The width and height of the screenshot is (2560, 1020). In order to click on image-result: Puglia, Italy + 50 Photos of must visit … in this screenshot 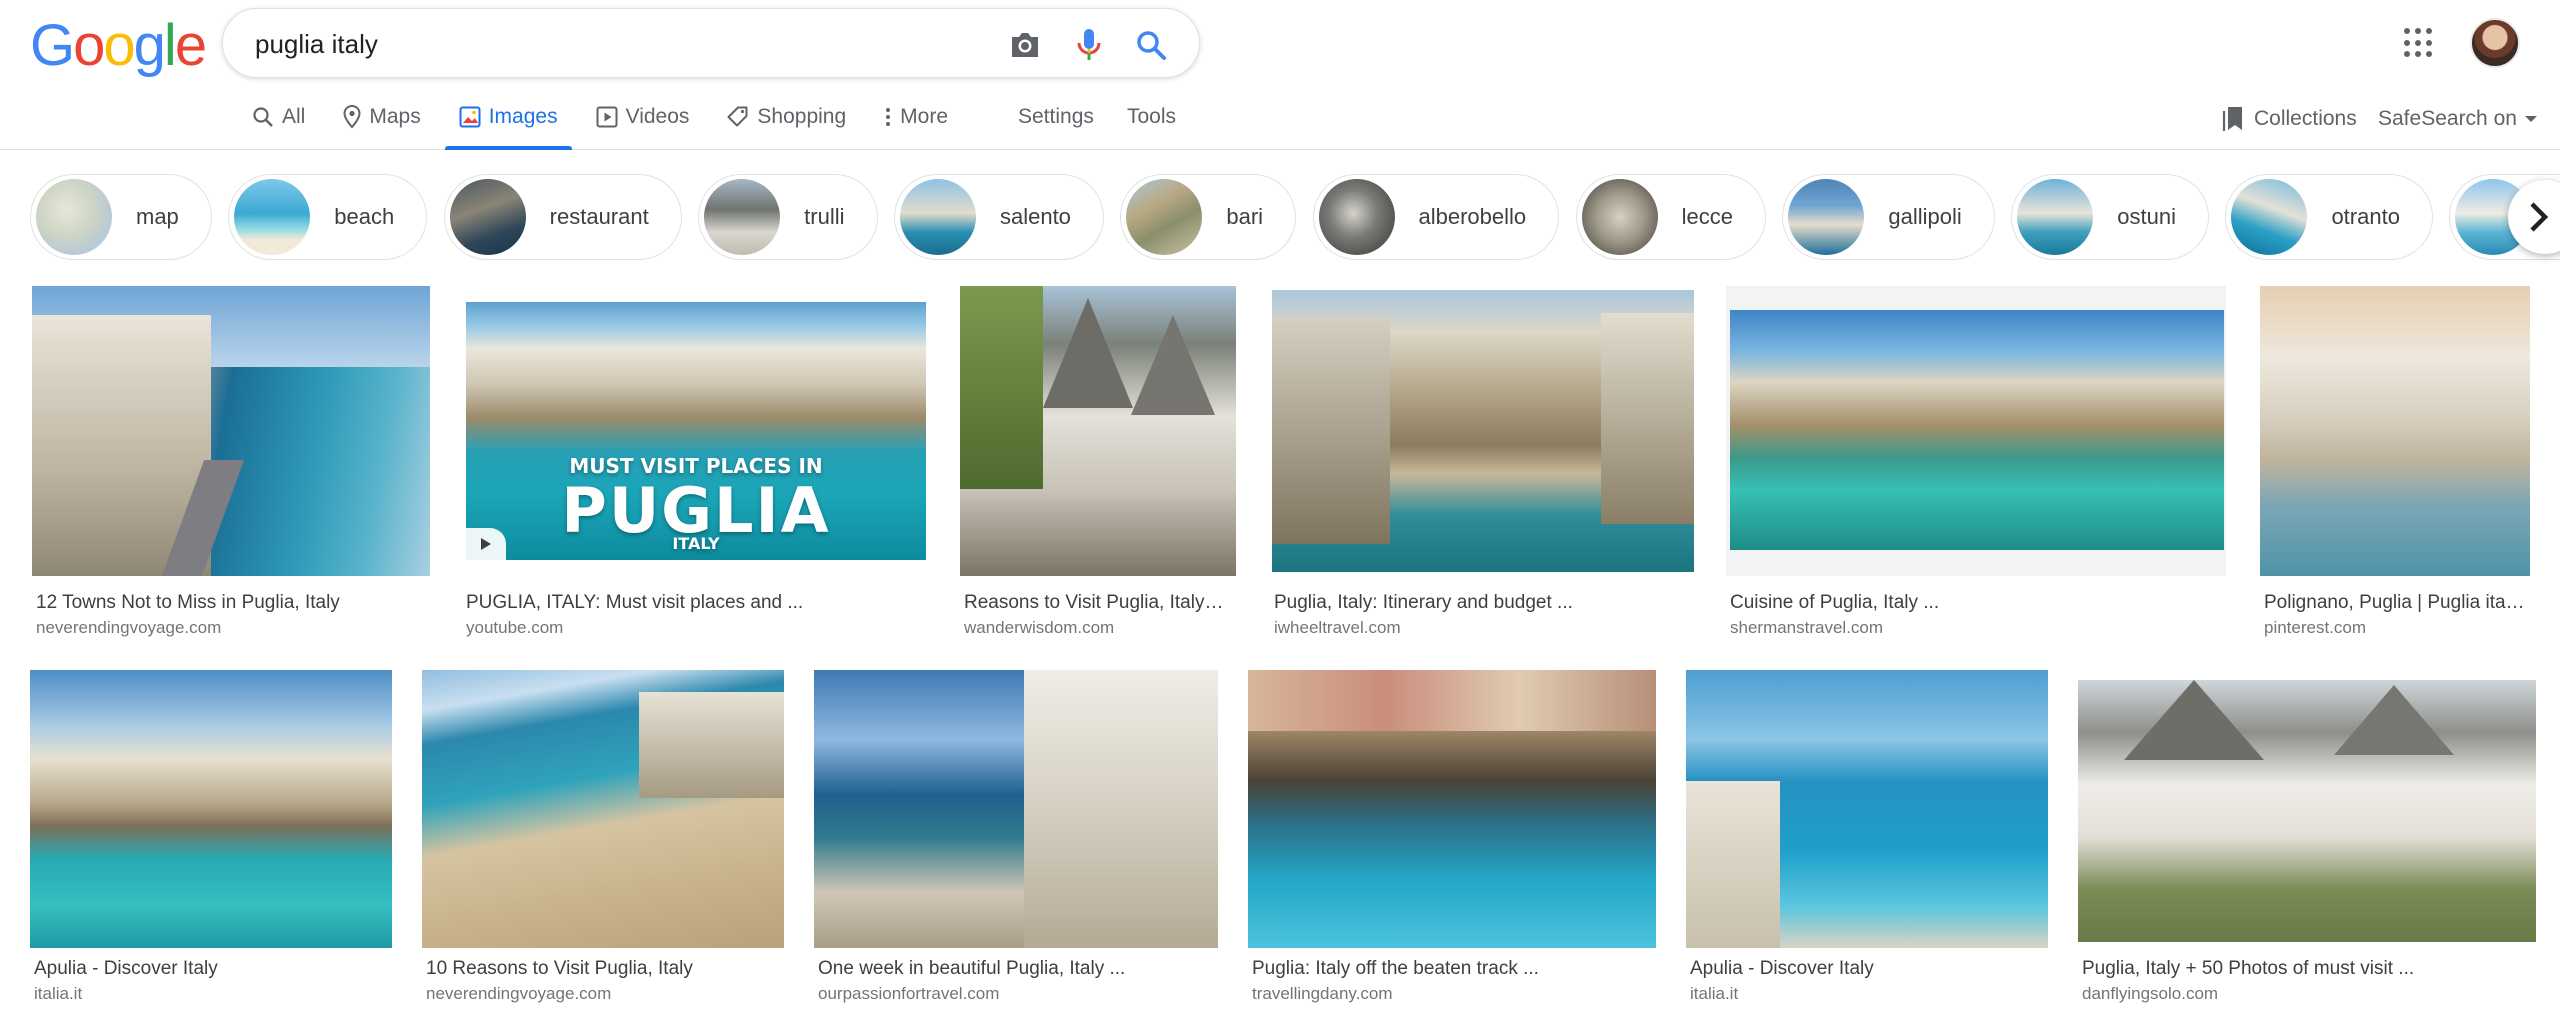, I will do `click(2308, 845)`.